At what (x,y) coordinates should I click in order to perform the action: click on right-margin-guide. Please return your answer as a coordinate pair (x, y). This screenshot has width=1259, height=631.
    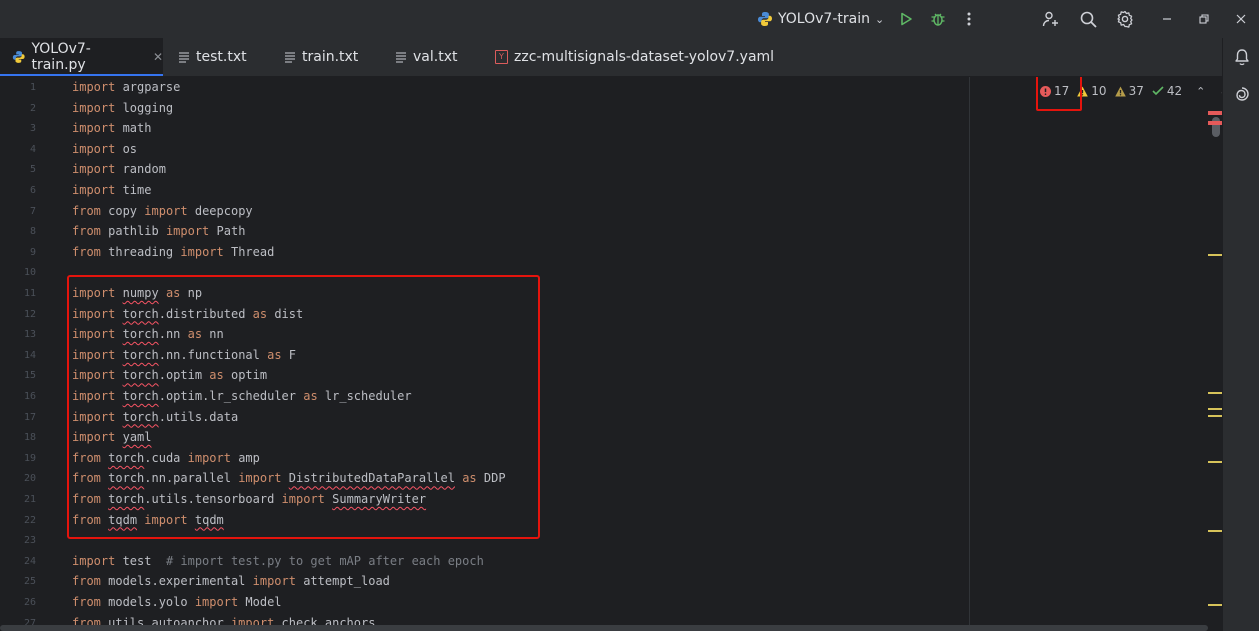
    Looking at the image, I should click on (969, 354).